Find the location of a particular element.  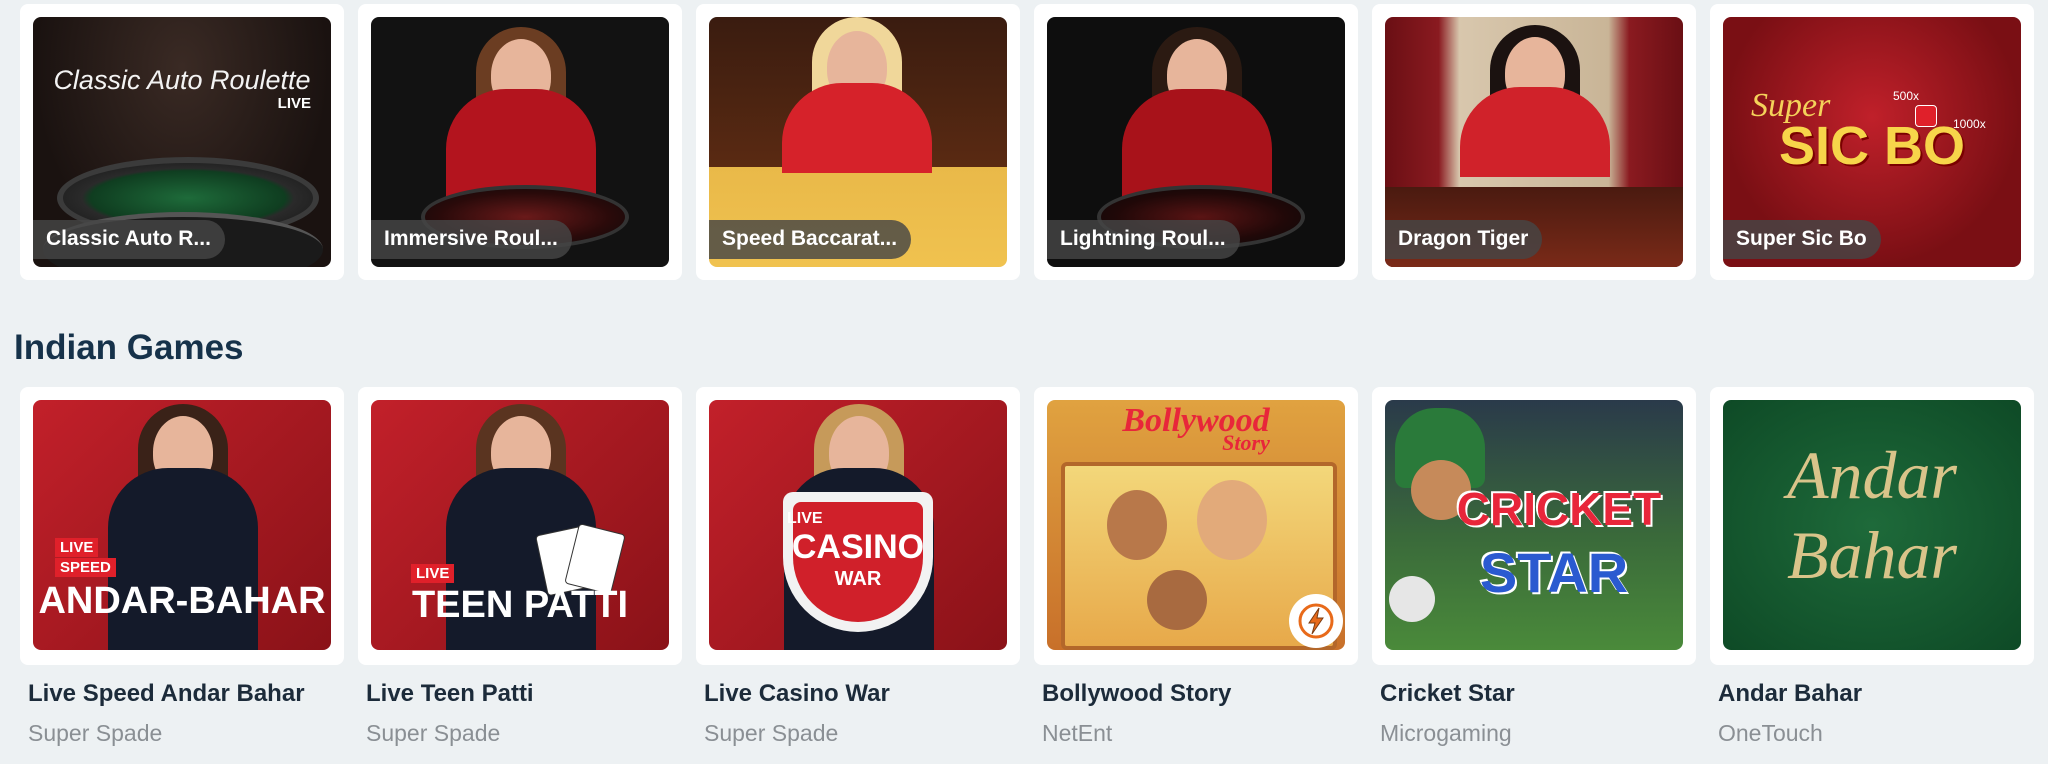

lightning-icon is located at coordinates (1316, 621).